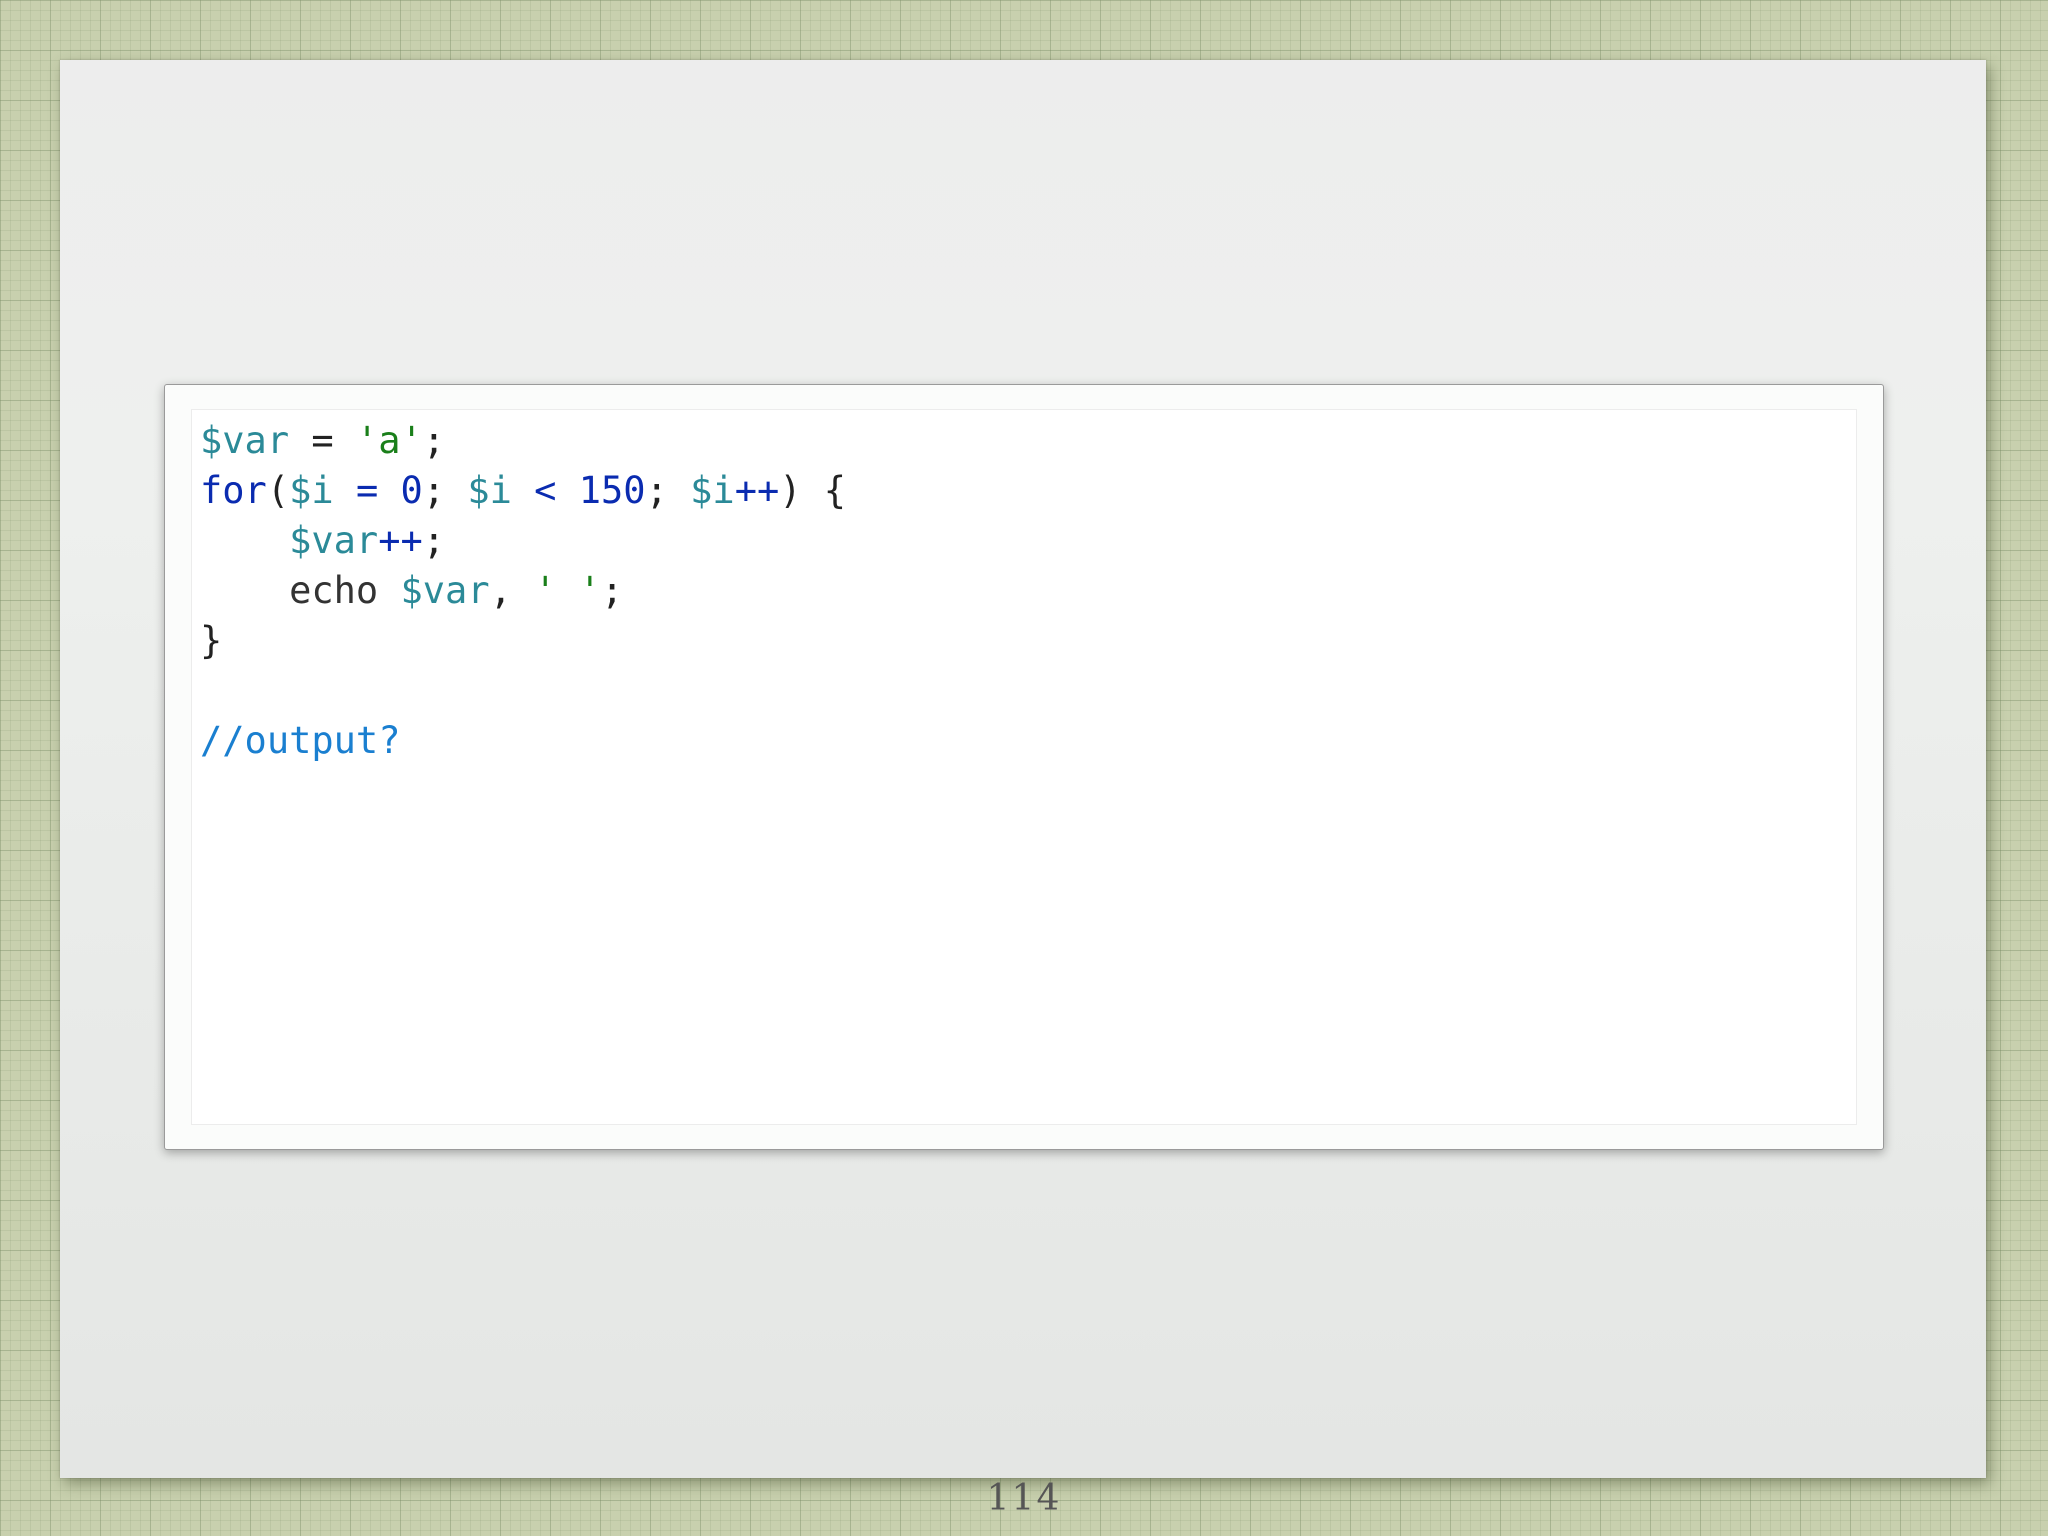  What do you see at coordinates (411, 490) in the screenshot?
I see `code-token-num: 0` at bounding box center [411, 490].